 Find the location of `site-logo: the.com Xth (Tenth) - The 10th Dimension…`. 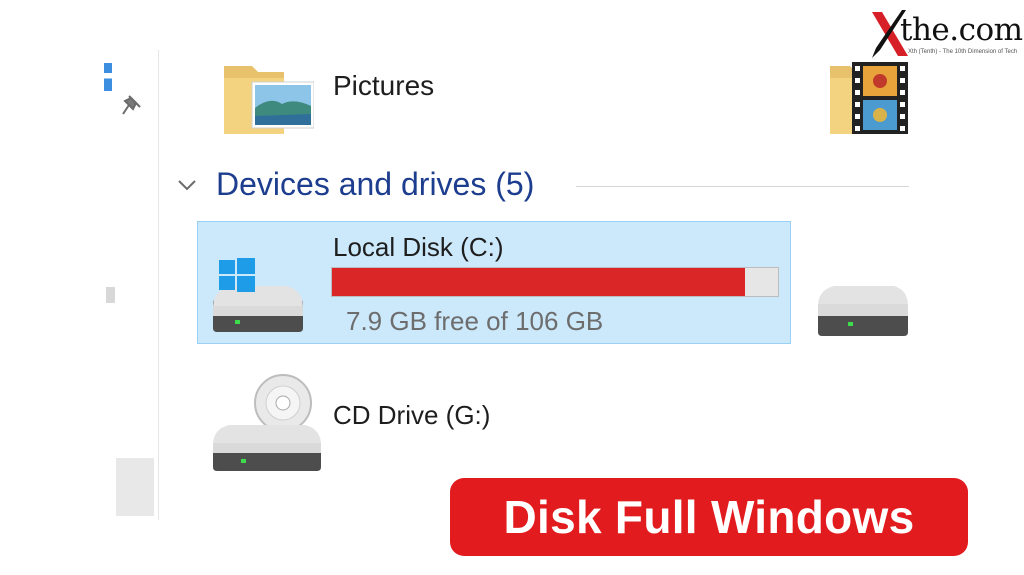

site-logo: the.com Xth (Tenth) - The 10th Dimension… is located at coordinates (945, 37).